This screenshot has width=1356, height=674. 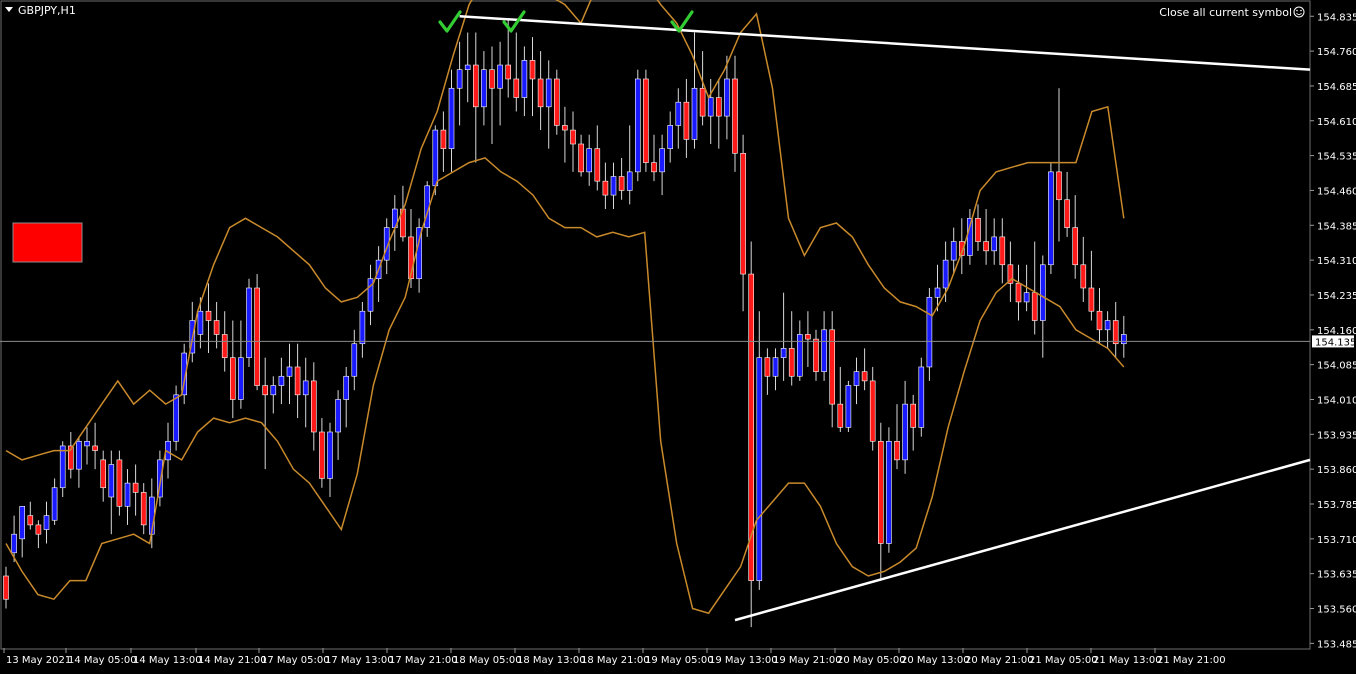 What do you see at coordinates (38, 660) in the screenshot?
I see `x-tick-label: 13 May 2021` at bounding box center [38, 660].